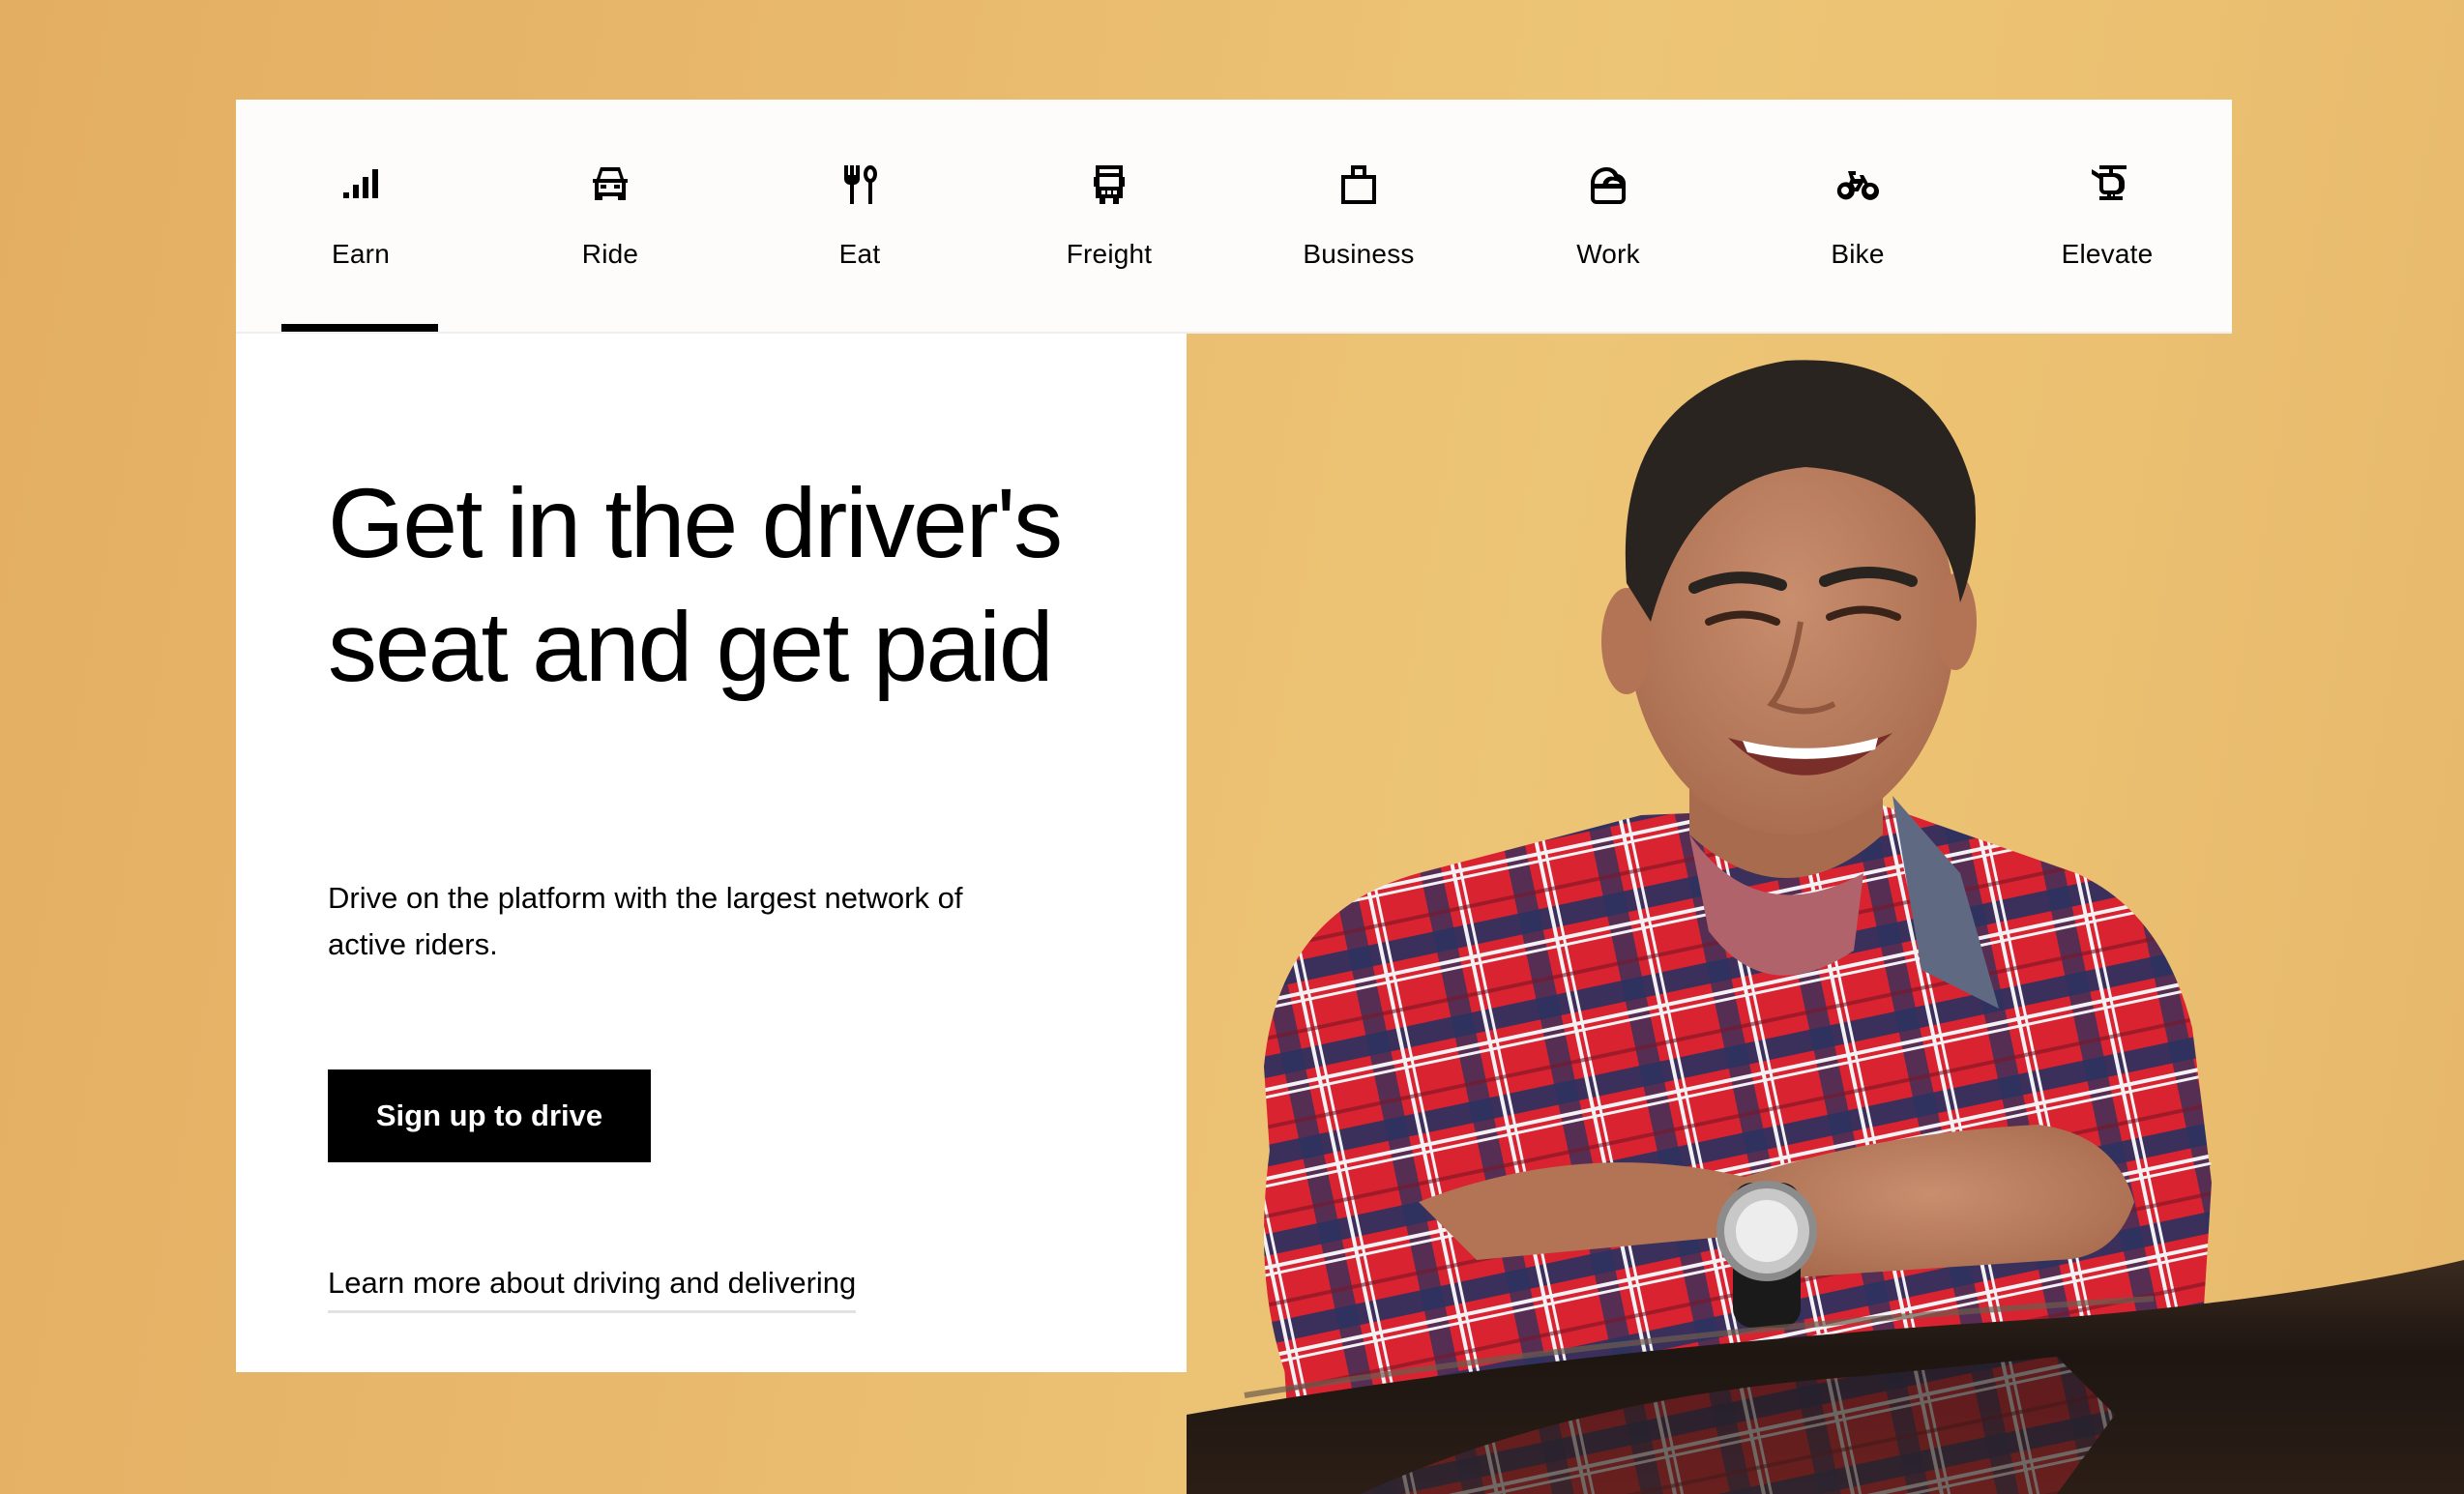 Image resolution: width=2464 pixels, height=1494 pixels. I want to click on briefcase-icon, so click(1358, 184).